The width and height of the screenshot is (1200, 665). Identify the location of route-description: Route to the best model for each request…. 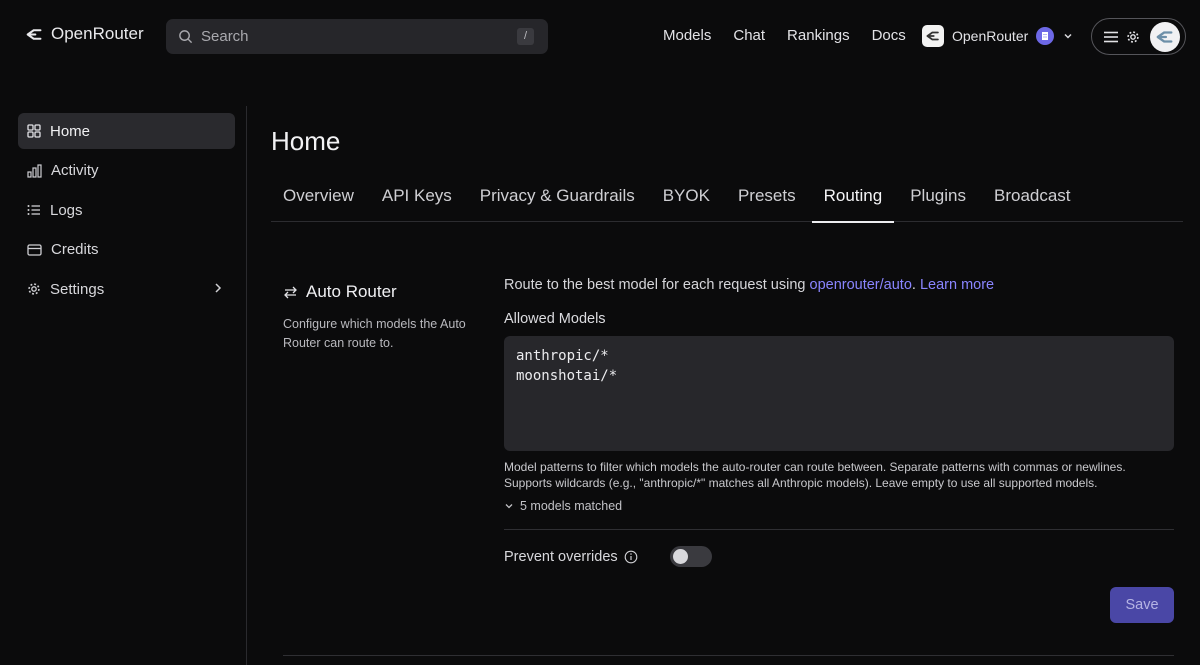
(839, 285).